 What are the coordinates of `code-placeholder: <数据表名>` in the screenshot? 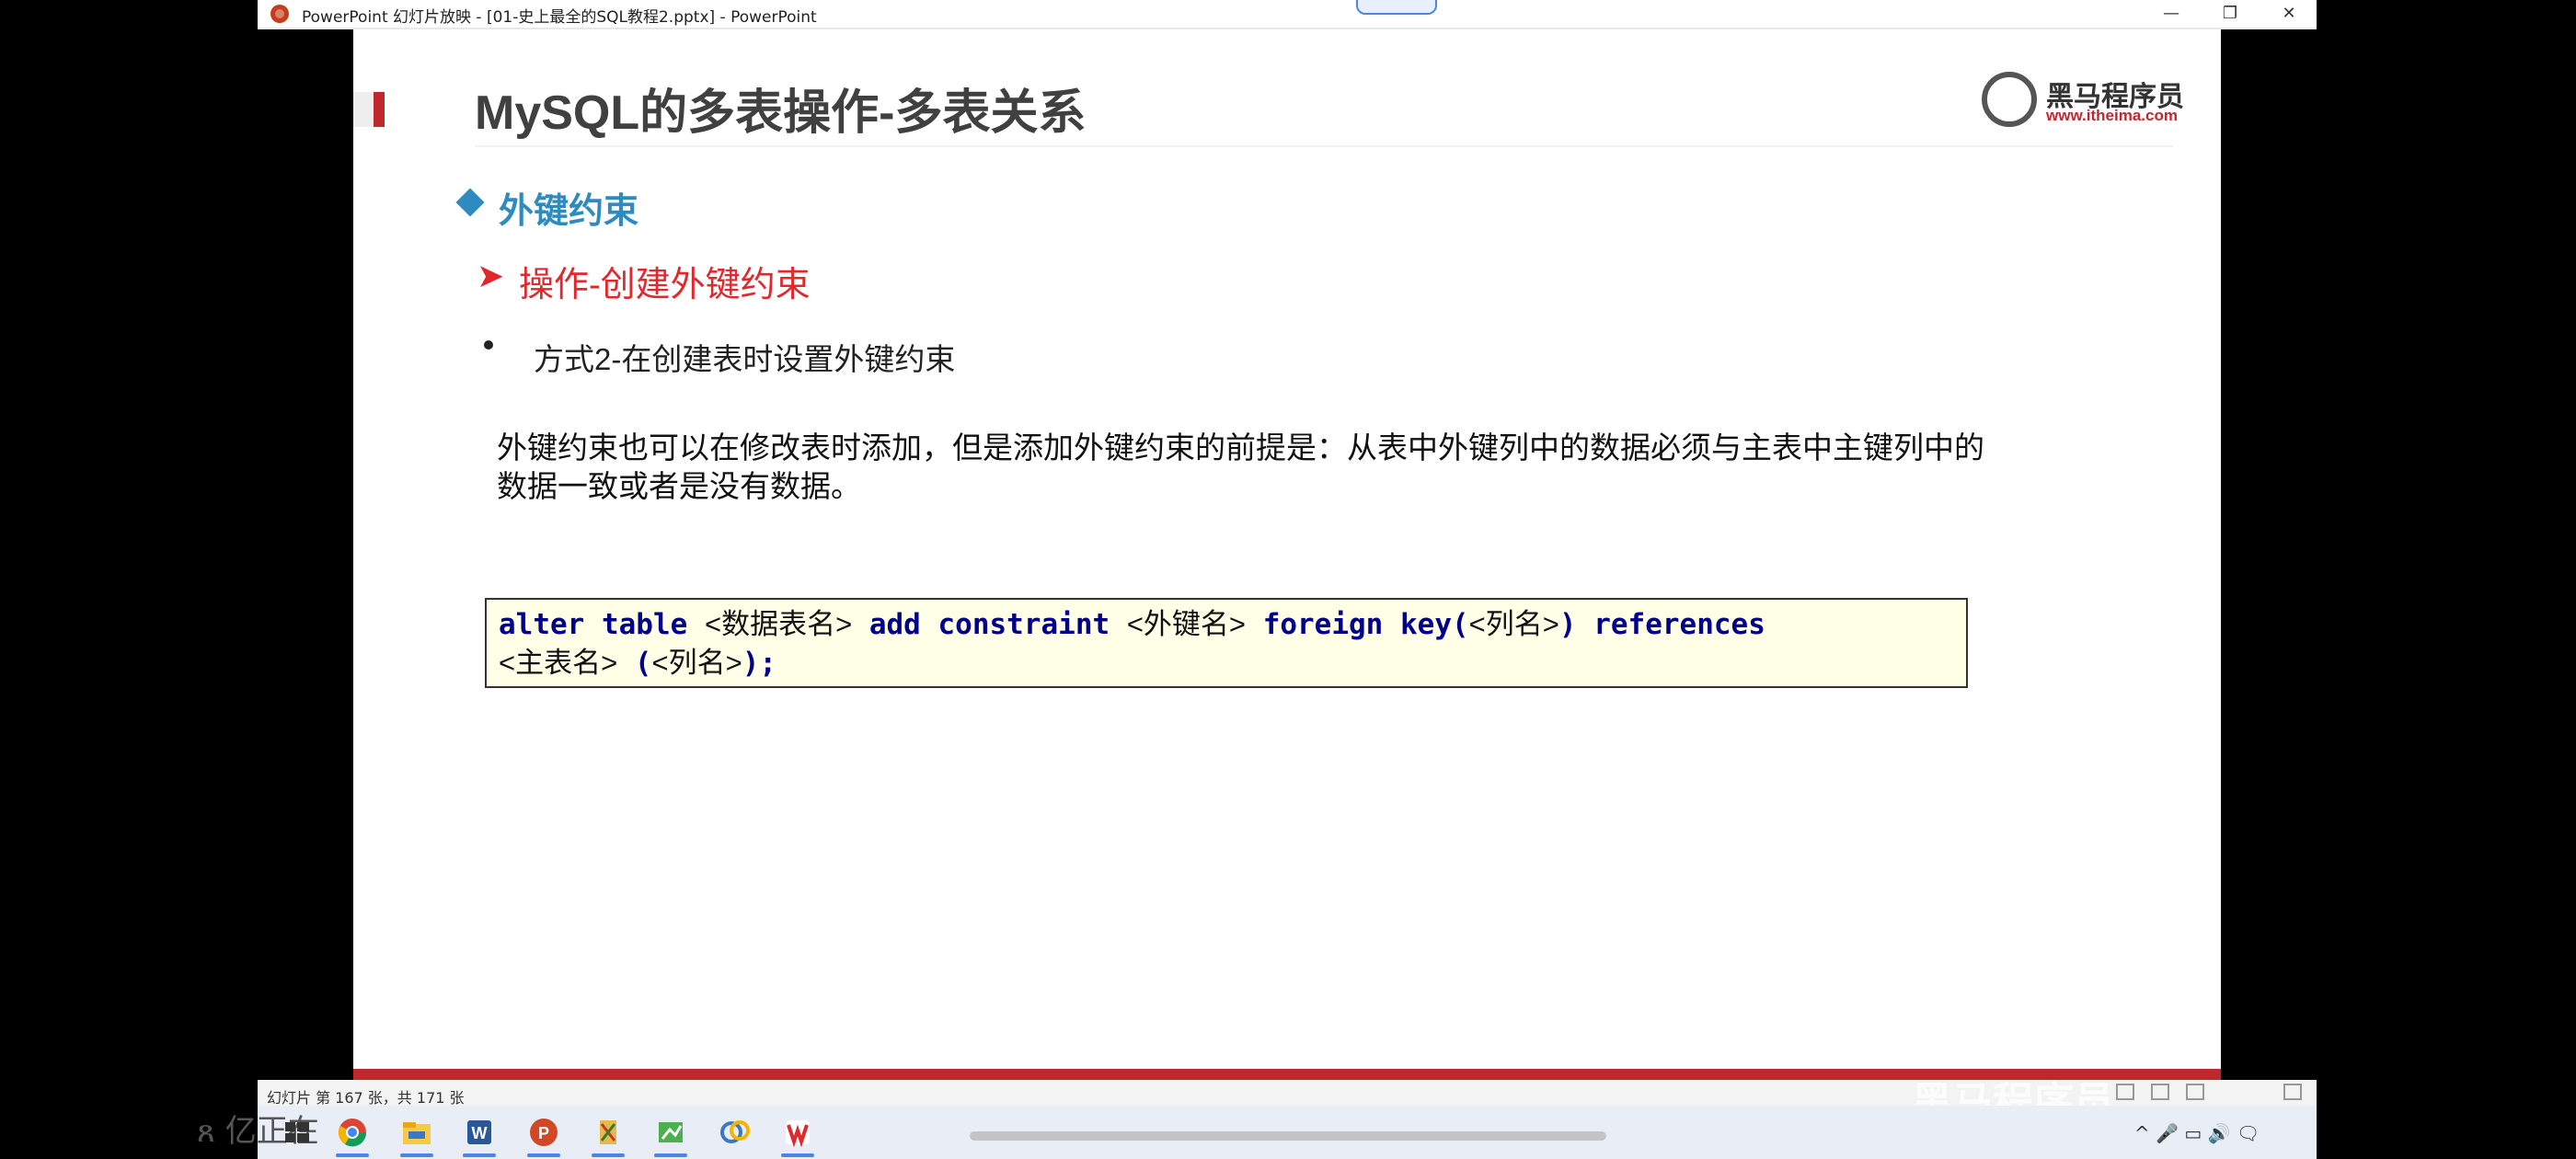 It's located at (778, 624).